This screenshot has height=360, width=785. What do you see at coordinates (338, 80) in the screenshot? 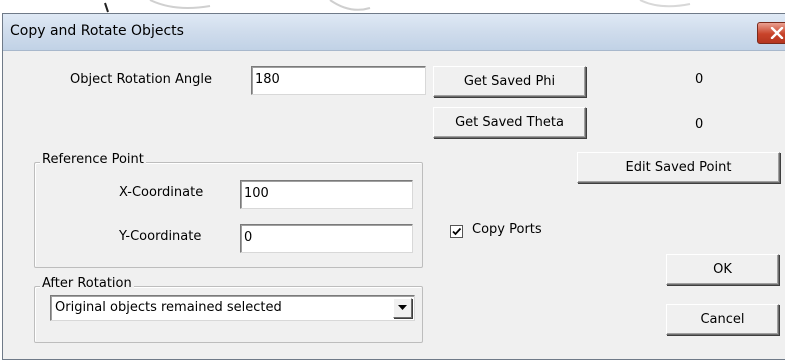
I see `rotation-angle-input: 180` at bounding box center [338, 80].